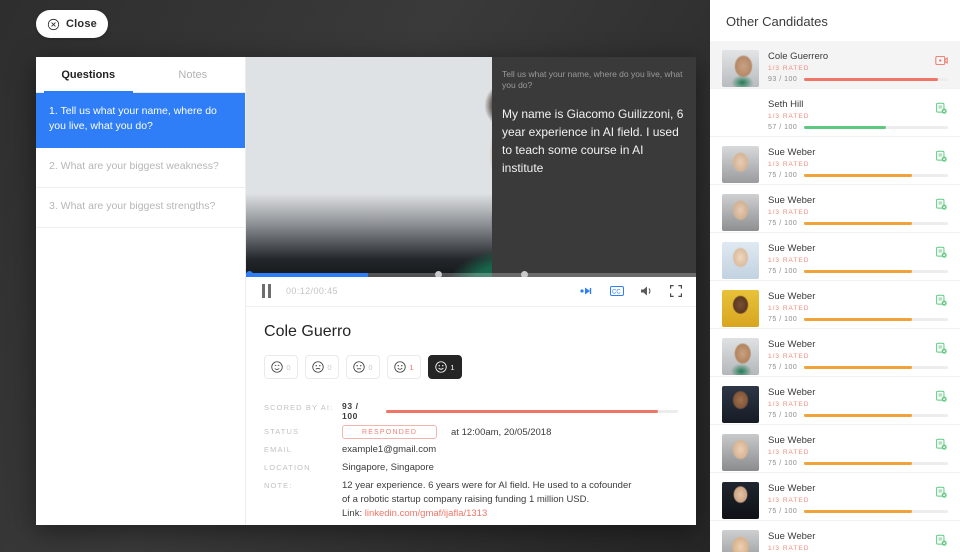 This screenshot has width=960, height=552. What do you see at coordinates (277, 367) in the screenshot?
I see `emoji-grin-icon` at bounding box center [277, 367].